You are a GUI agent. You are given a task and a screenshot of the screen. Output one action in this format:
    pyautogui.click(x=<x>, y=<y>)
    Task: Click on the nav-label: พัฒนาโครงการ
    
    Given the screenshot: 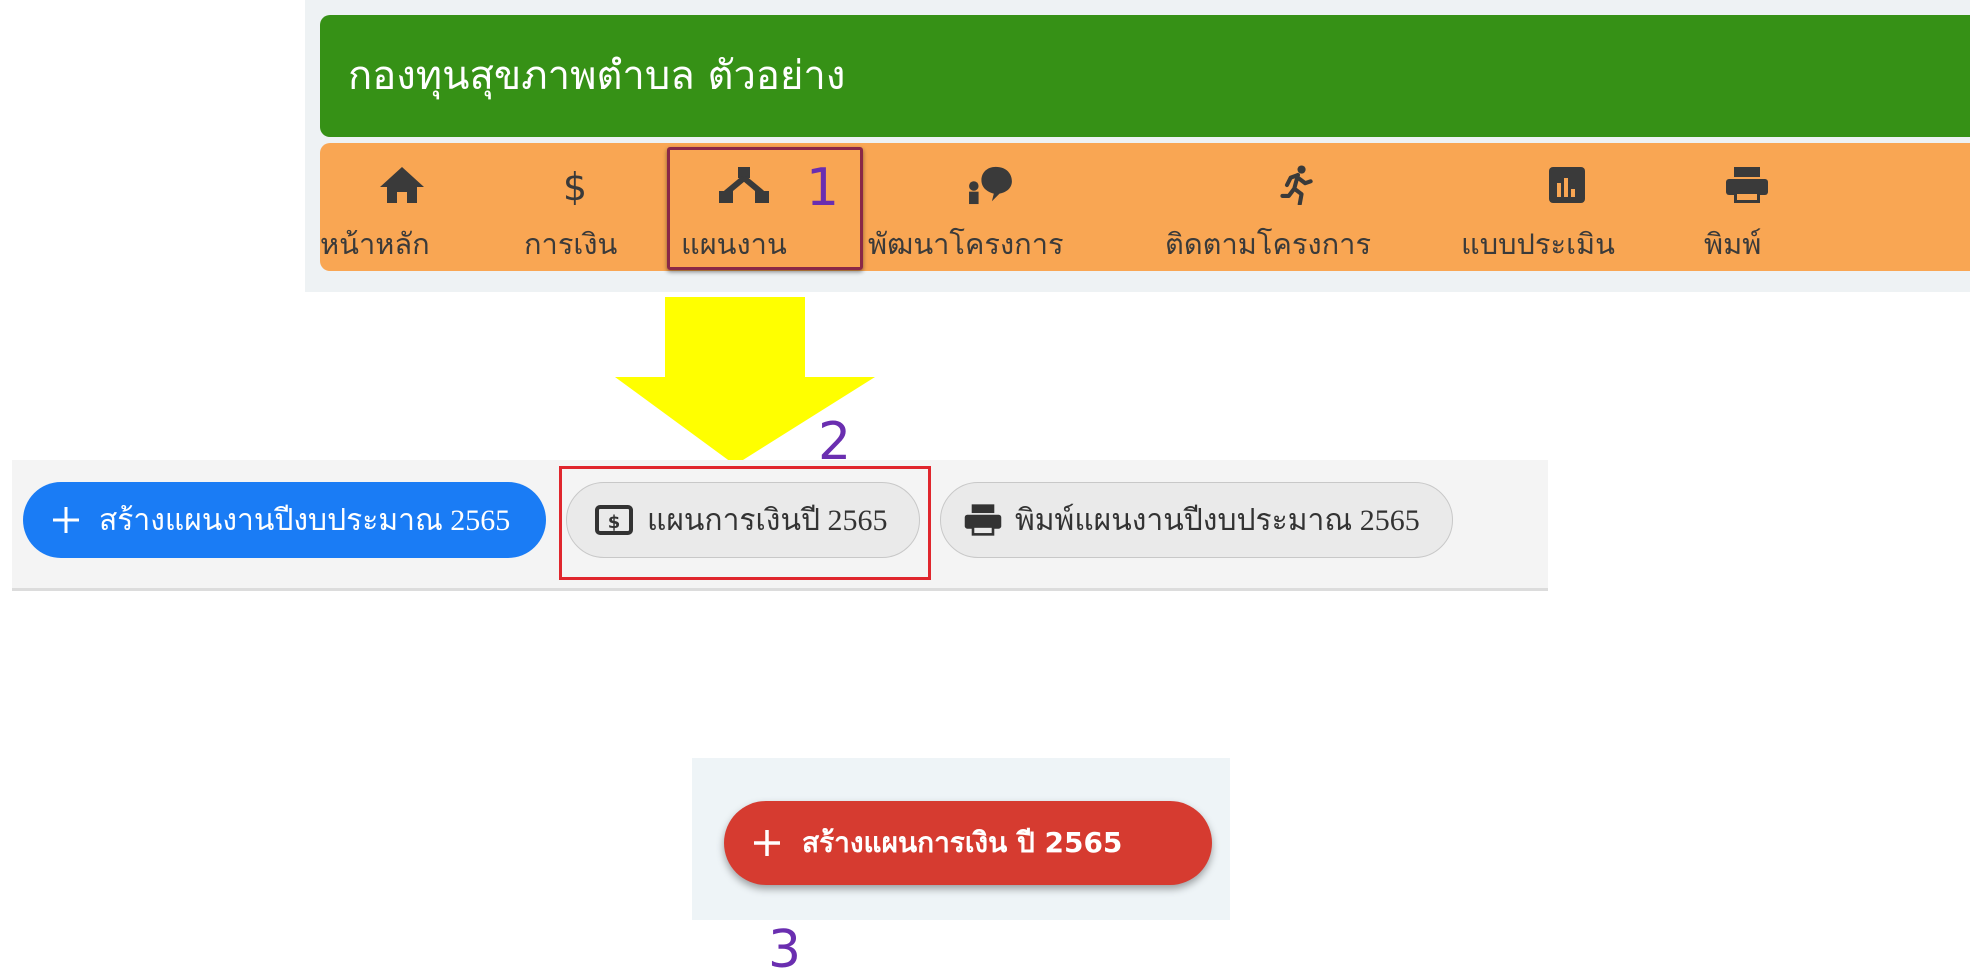 What is the action you would take?
    pyautogui.click(x=966, y=244)
    